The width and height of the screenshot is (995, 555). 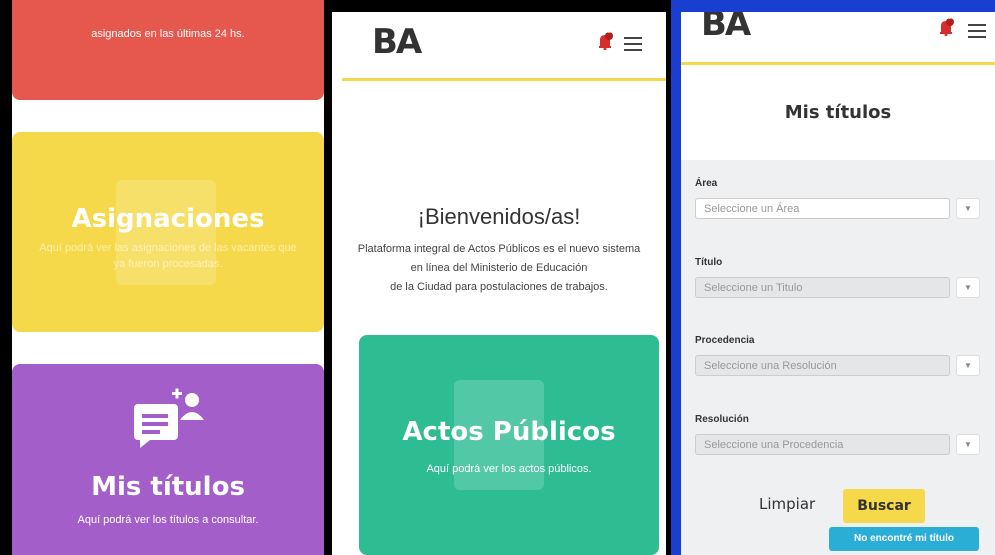 I want to click on page-title: Mis títulos, so click(x=838, y=112).